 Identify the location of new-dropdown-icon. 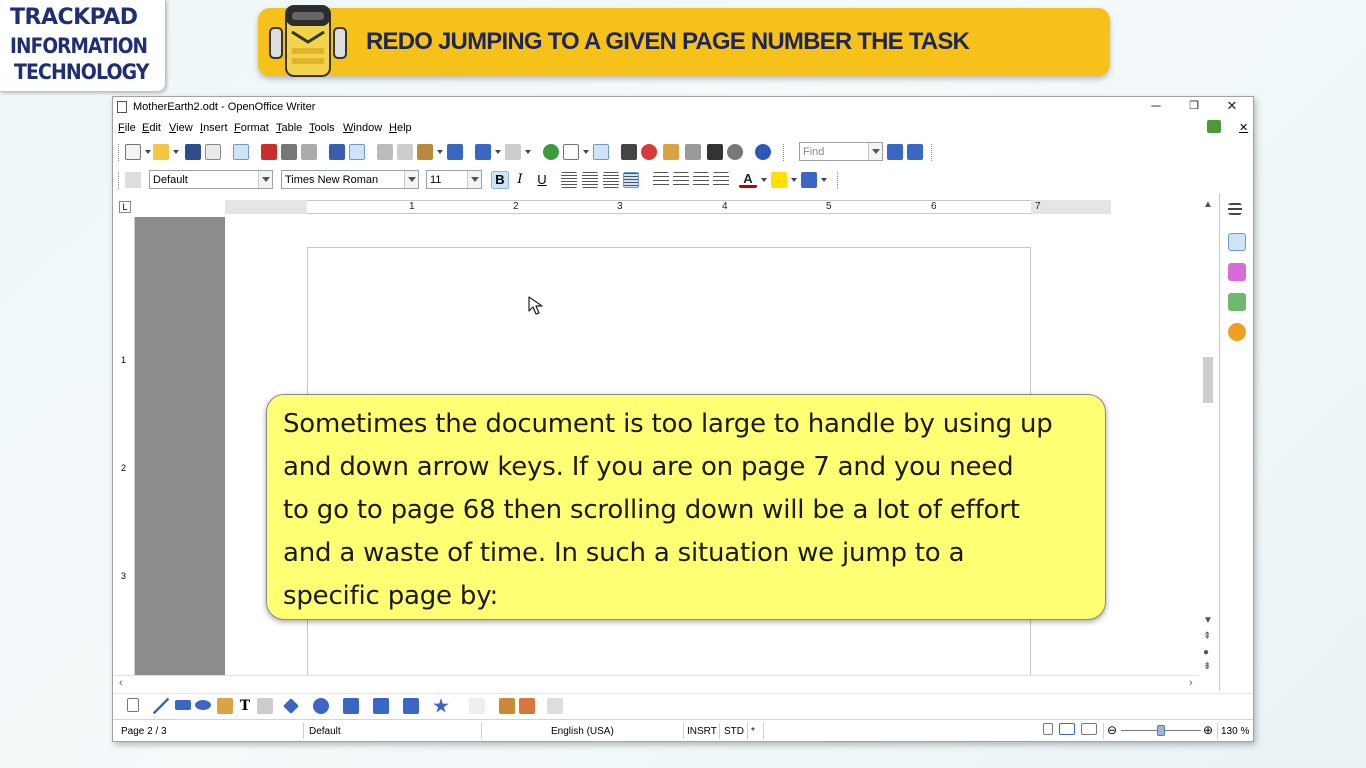
(148, 152).